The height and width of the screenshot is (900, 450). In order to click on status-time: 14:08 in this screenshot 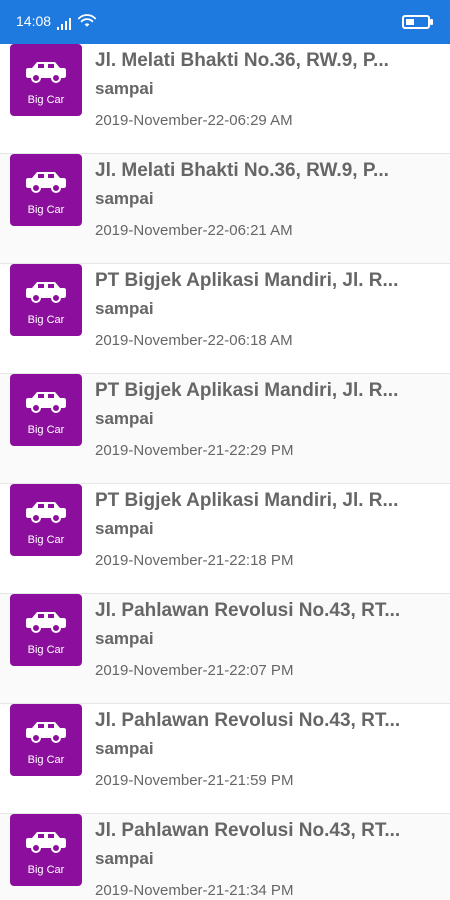, I will do `click(34, 21)`.